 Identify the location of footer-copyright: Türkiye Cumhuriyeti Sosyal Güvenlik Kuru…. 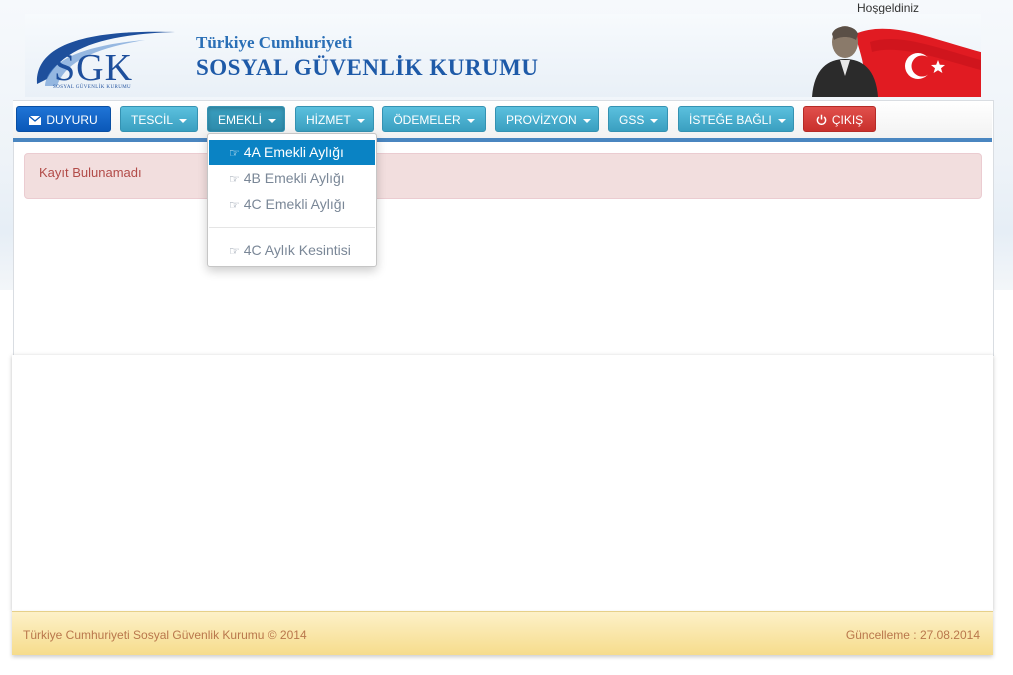
(165, 635).